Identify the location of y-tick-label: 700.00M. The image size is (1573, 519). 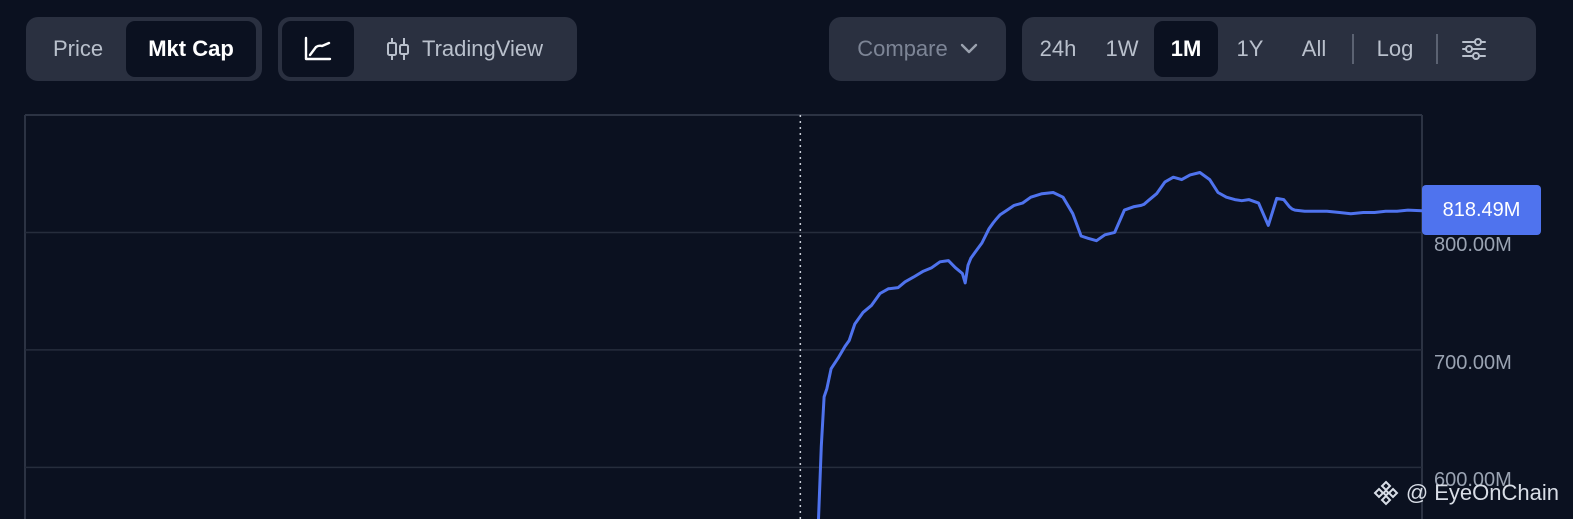
(1473, 362).